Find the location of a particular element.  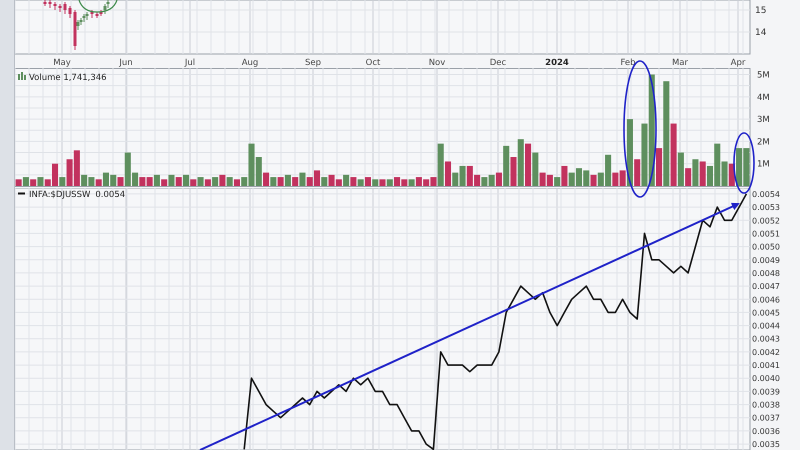

volume-legend-icon is located at coordinates (22, 76).